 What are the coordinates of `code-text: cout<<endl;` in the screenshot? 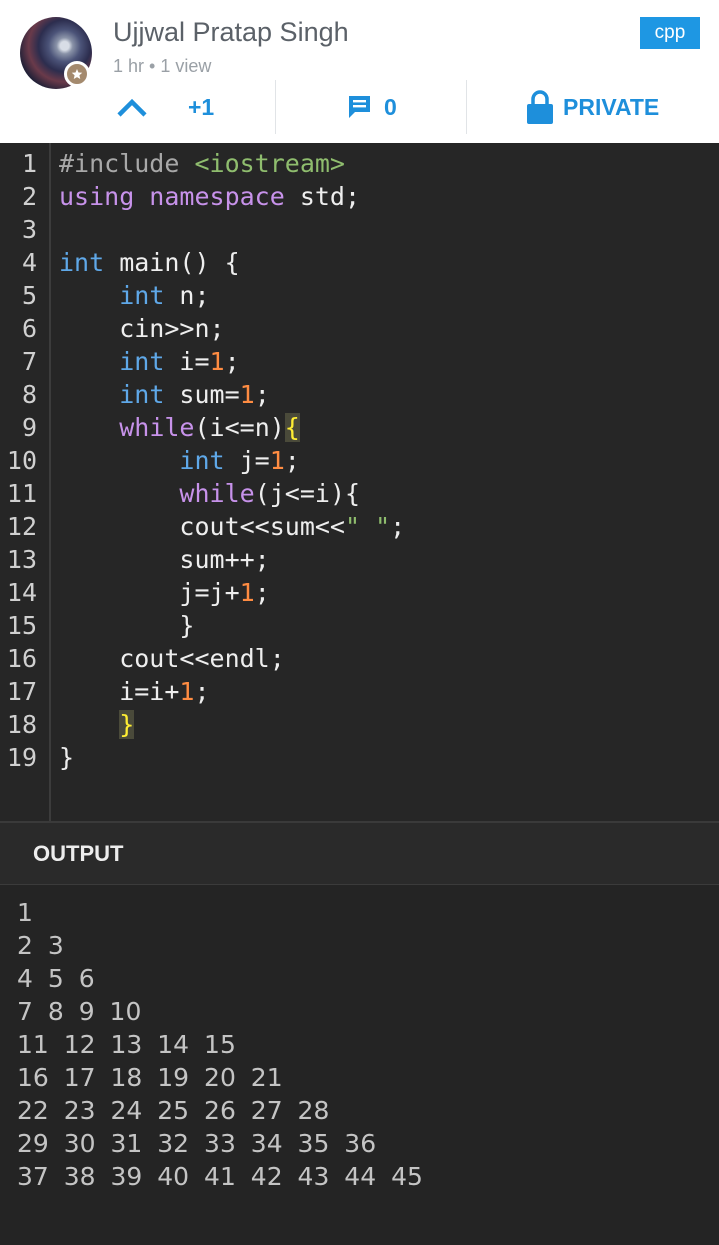 It's located at (172, 658).